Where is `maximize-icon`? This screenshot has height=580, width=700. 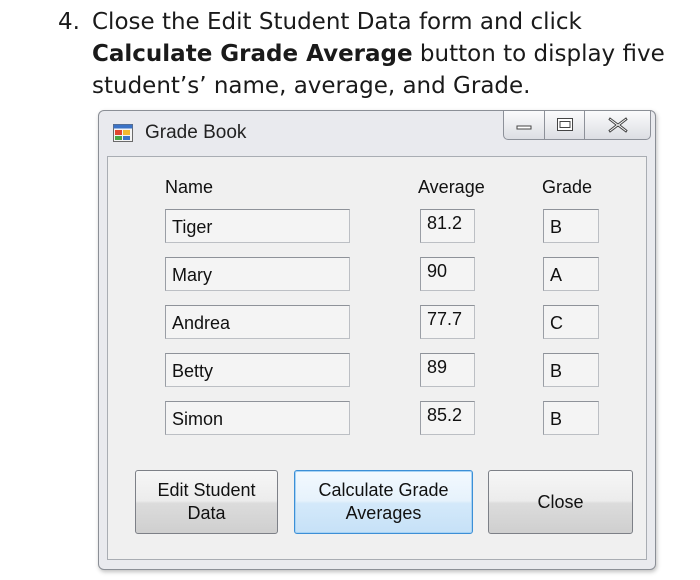
maximize-icon is located at coordinates (564, 124).